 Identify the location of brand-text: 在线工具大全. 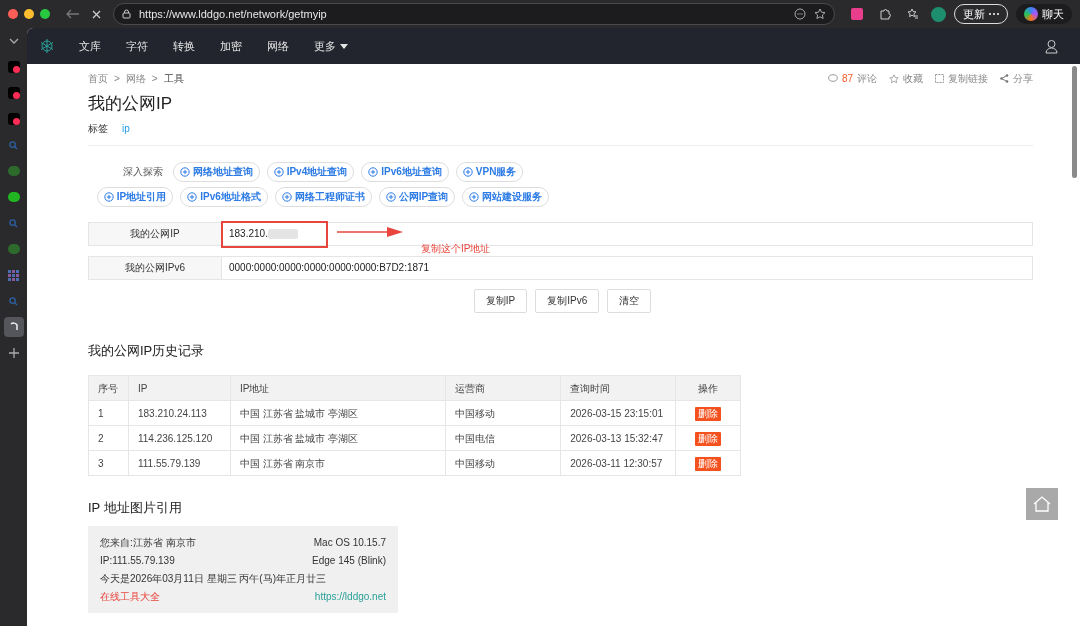
(130, 596).